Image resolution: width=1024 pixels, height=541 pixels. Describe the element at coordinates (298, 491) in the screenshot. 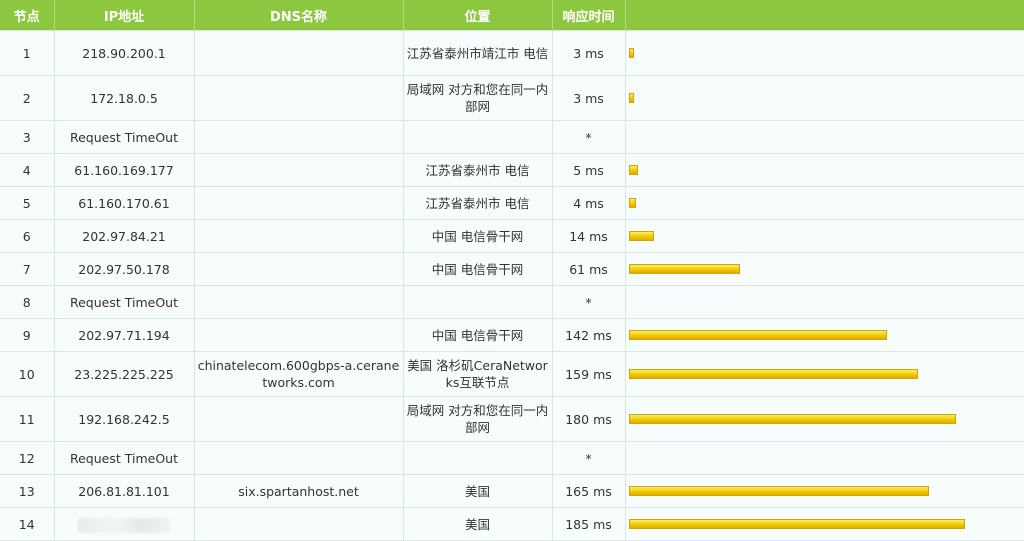

I see `dns-cell: six.spartanhost.net` at that location.